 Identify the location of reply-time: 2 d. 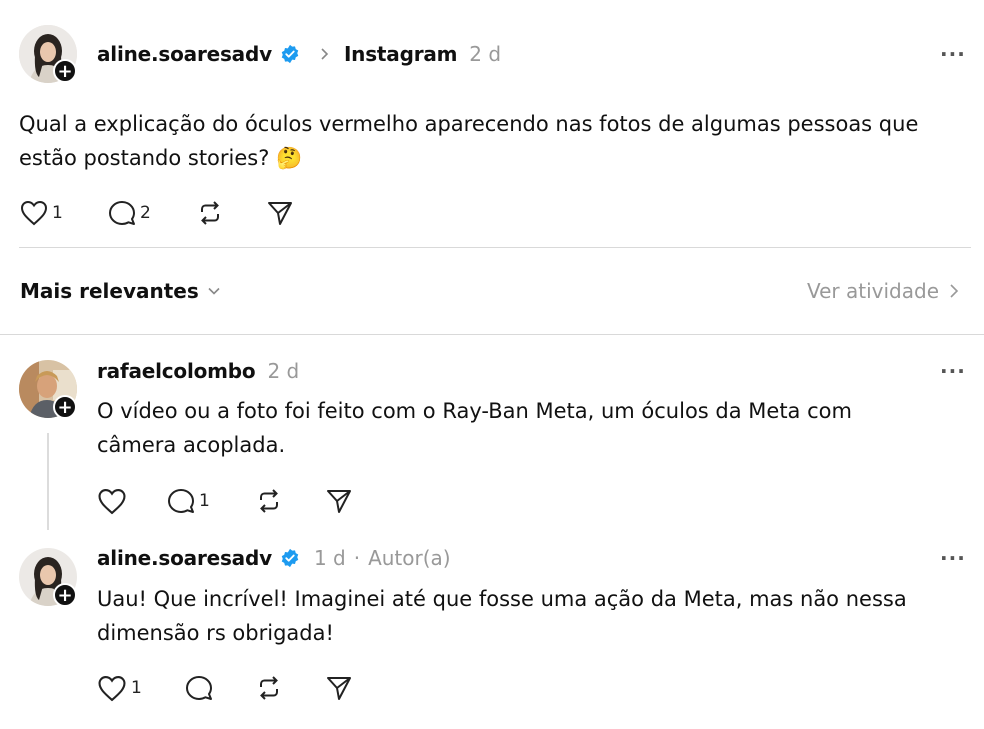
(283, 371).